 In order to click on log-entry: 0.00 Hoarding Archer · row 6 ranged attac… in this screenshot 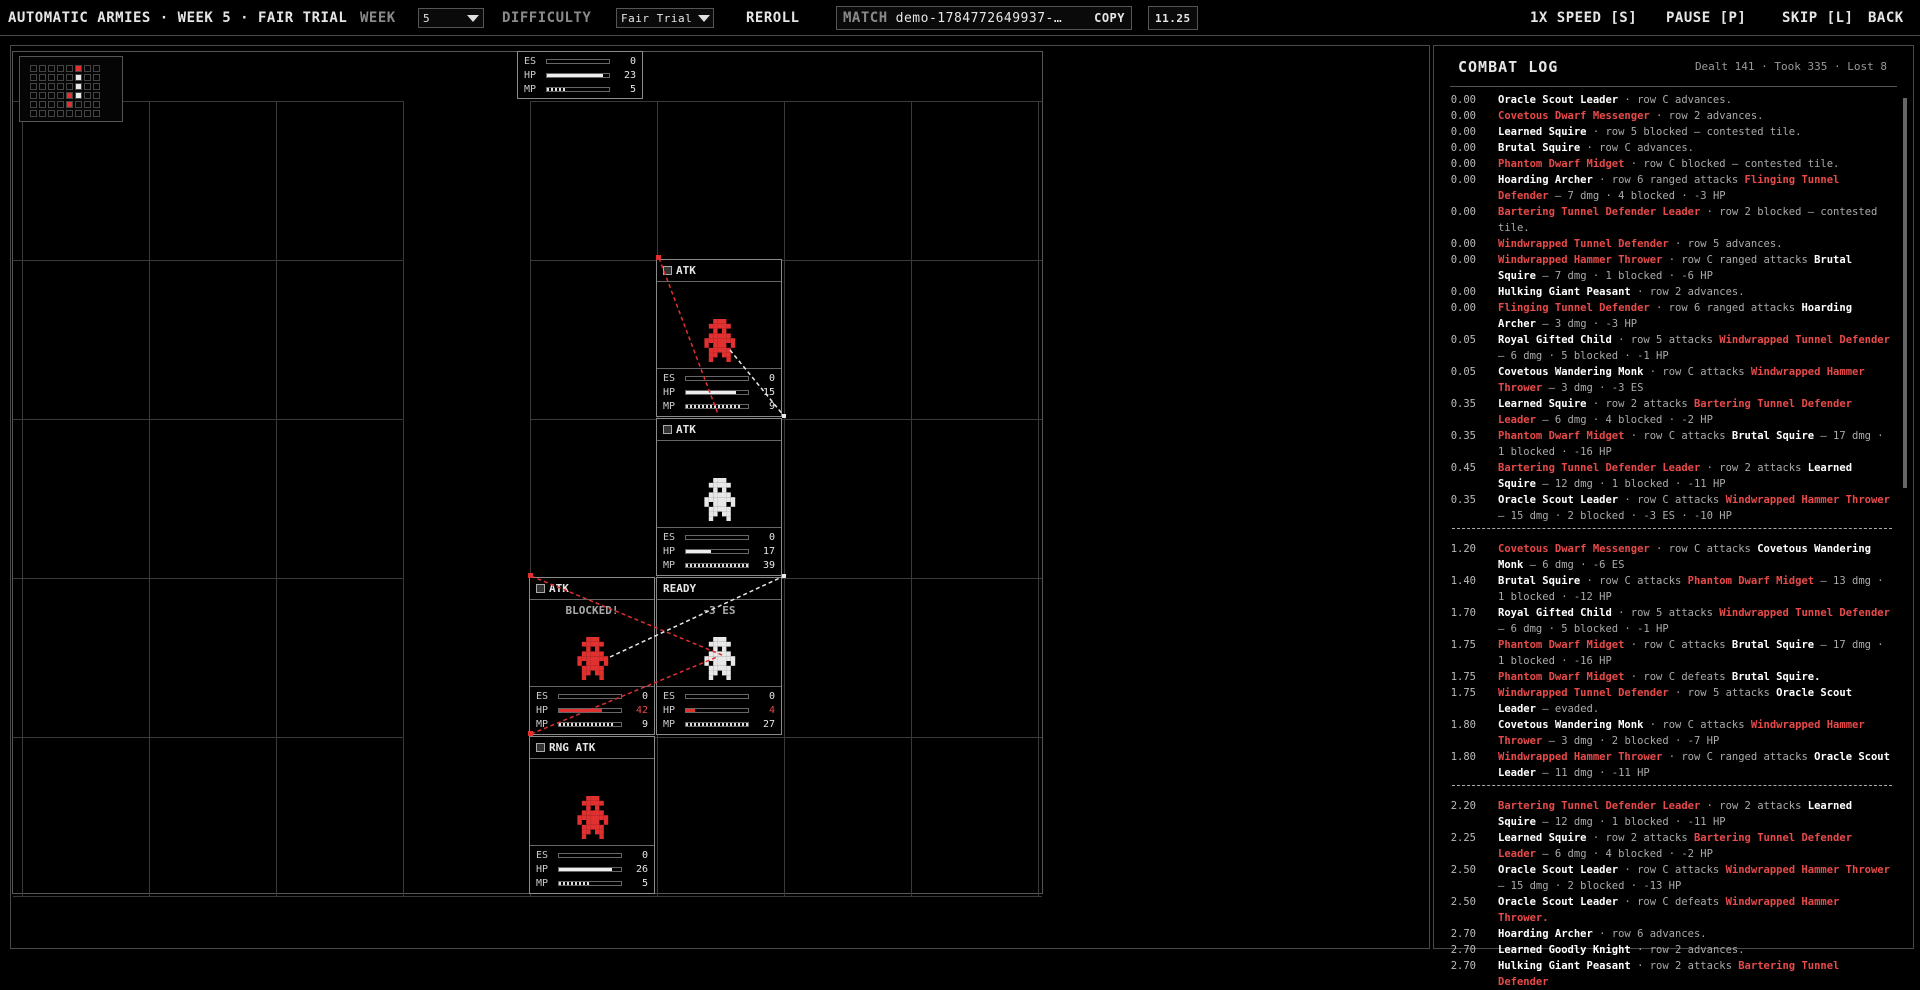, I will do `click(1670, 188)`.